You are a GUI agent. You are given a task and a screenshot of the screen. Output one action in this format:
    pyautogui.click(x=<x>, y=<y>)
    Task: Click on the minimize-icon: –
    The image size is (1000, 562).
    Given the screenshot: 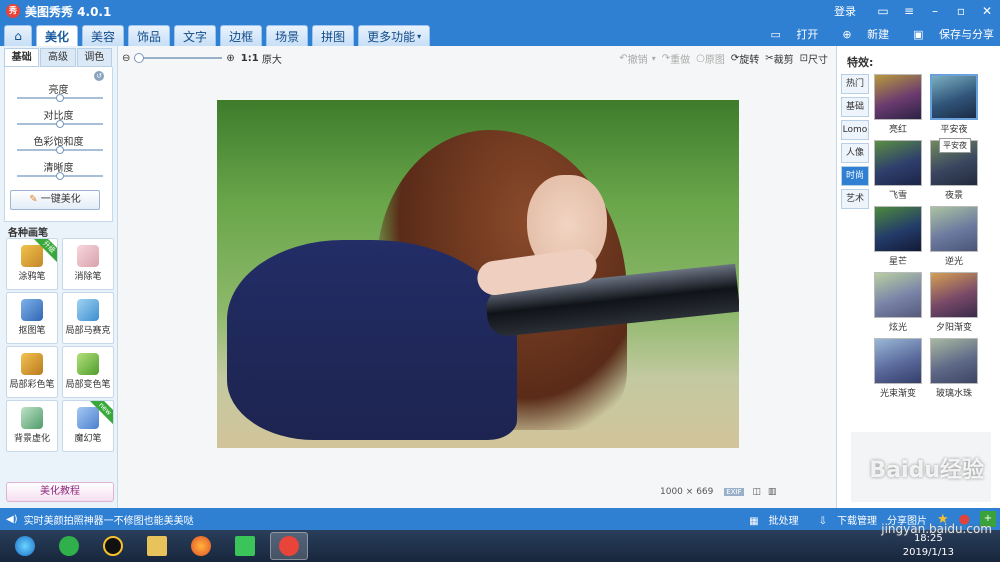 What is the action you would take?
    pyautogui.click(x=935, y=11)
    